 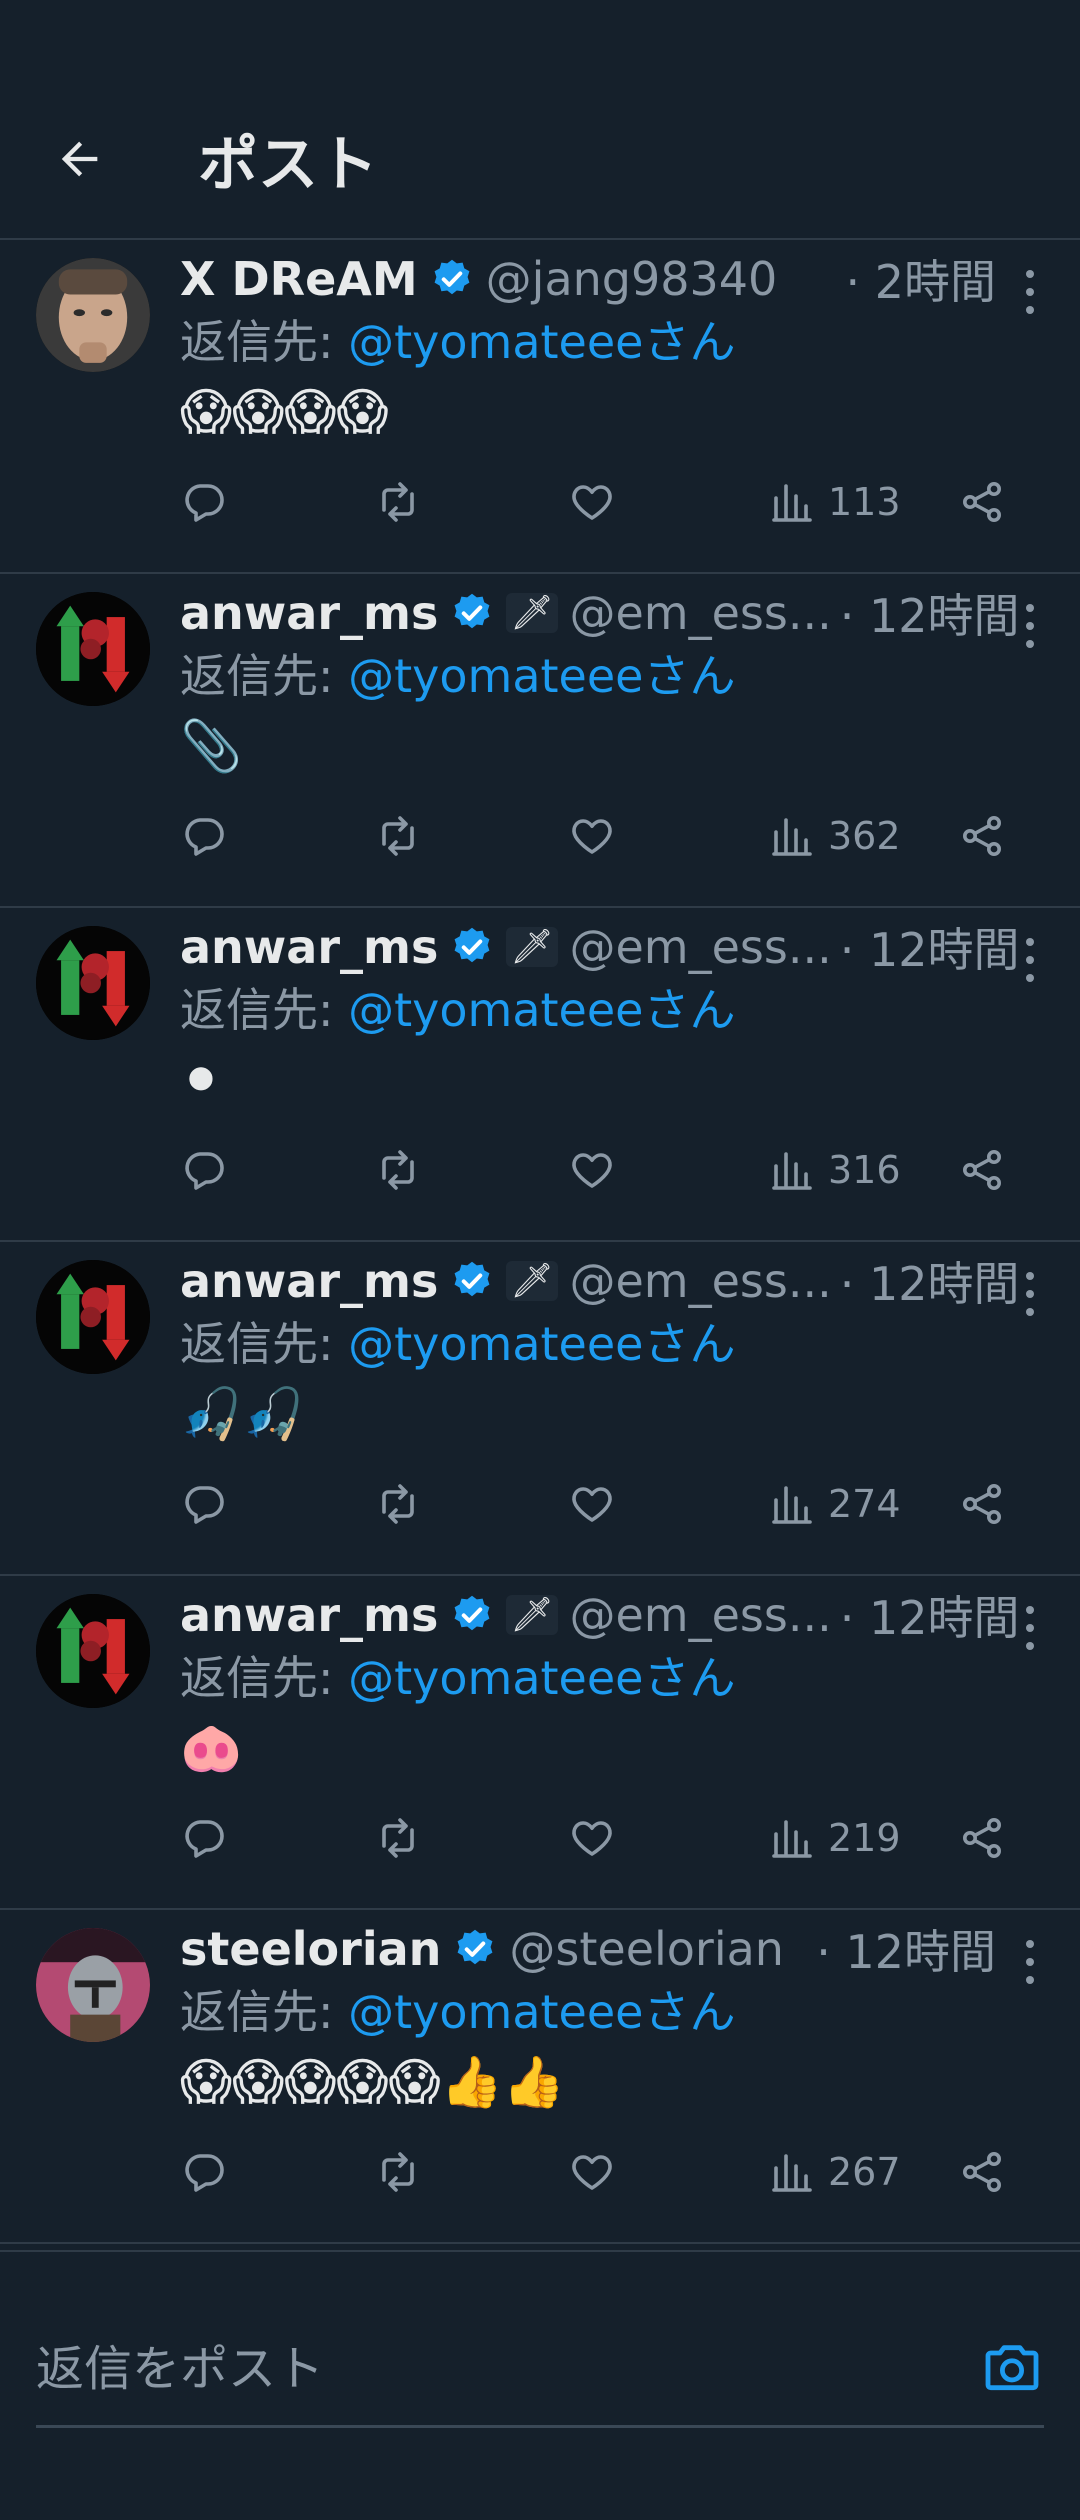 I want to click on back-button, so click(x=80, y=159).